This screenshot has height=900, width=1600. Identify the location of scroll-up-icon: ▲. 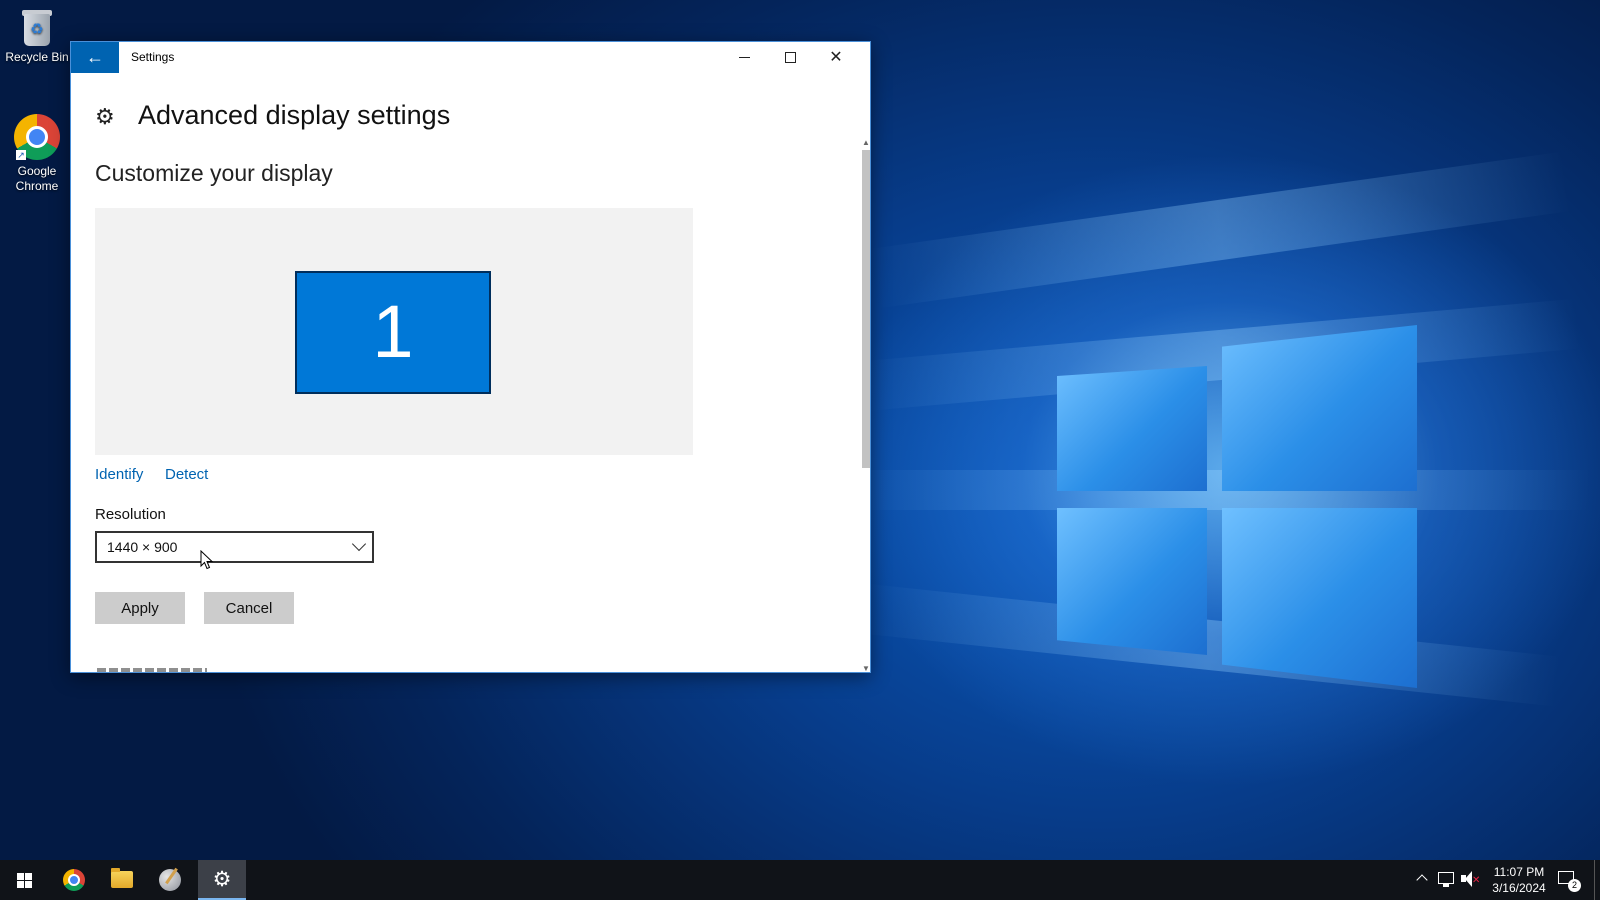
(865, 143).